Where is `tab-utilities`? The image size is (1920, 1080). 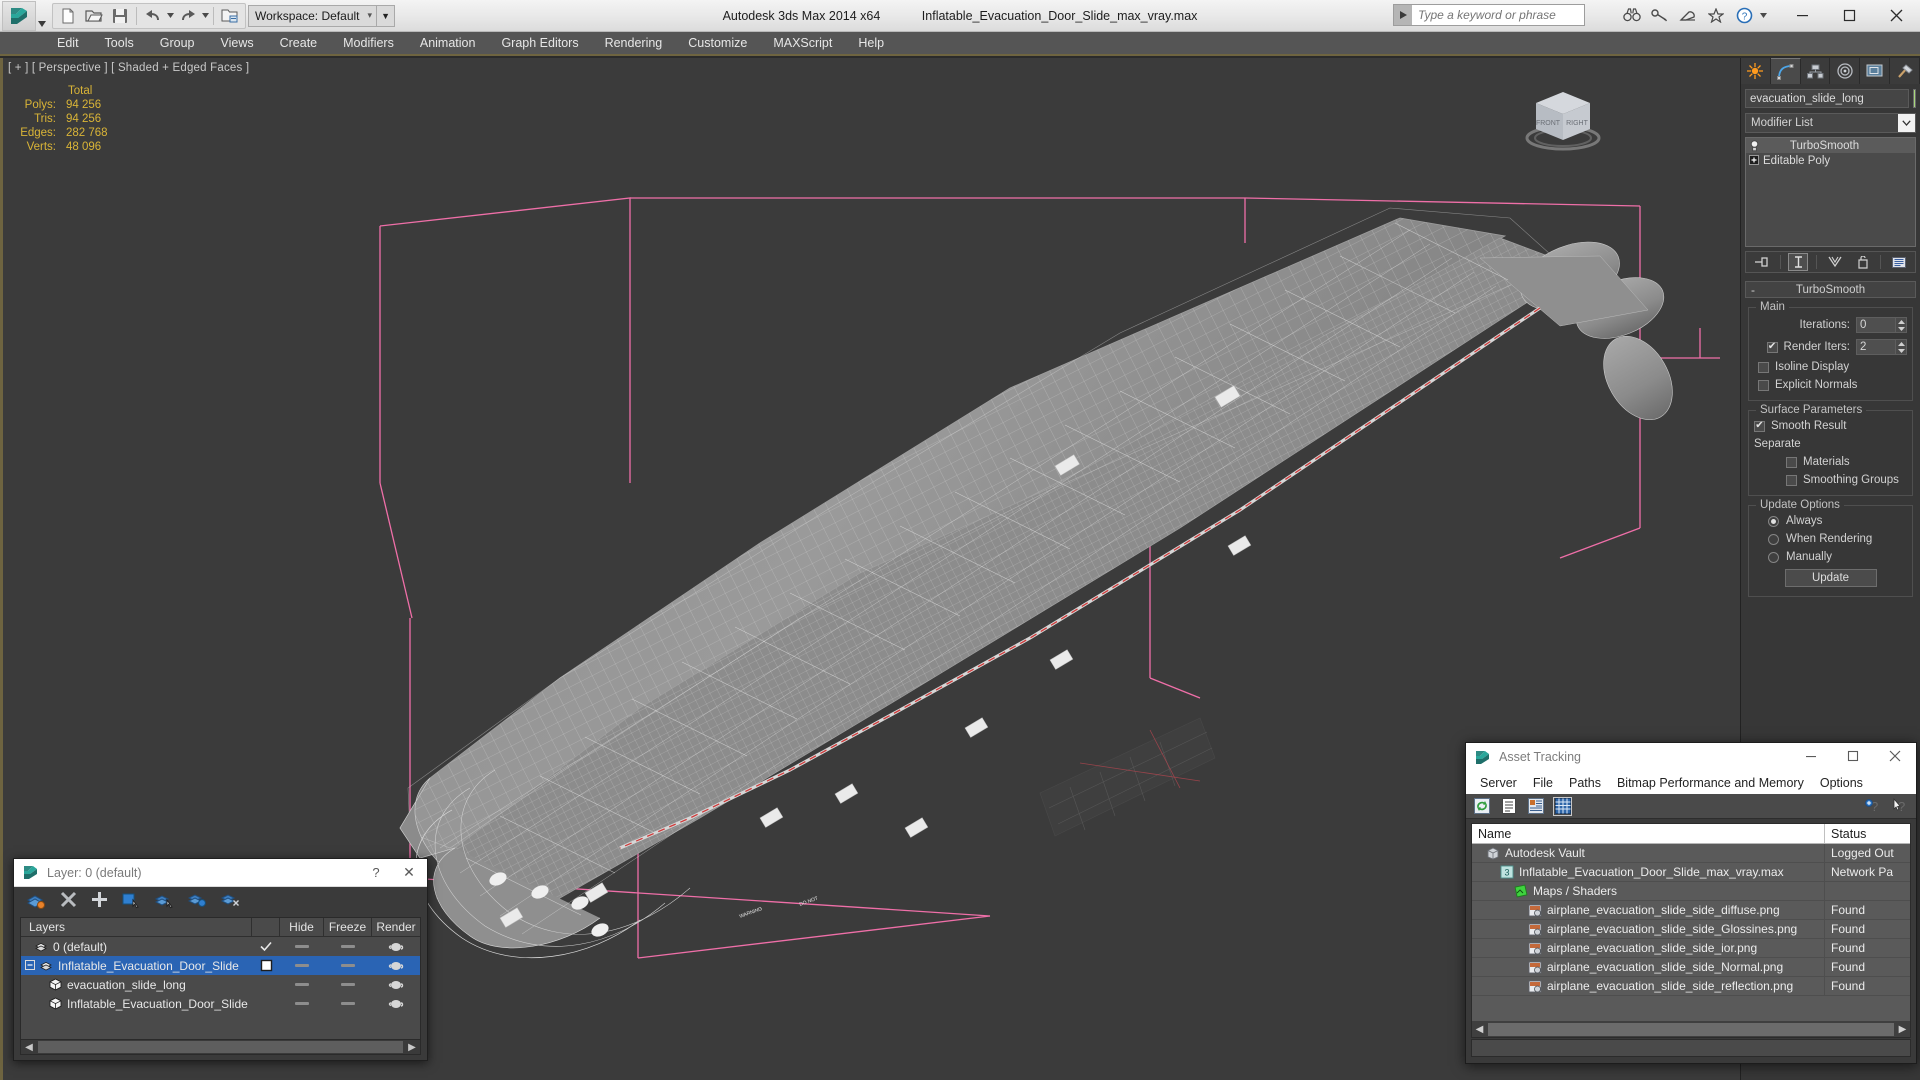 tab-utilities is located at coordinates (1905, 71).